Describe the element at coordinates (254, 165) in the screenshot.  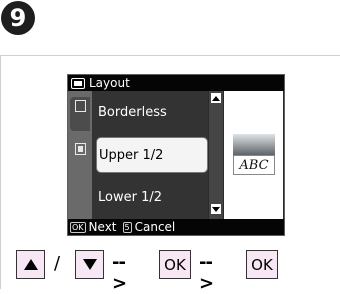
I see `preview-text-area: ABC` at that location.